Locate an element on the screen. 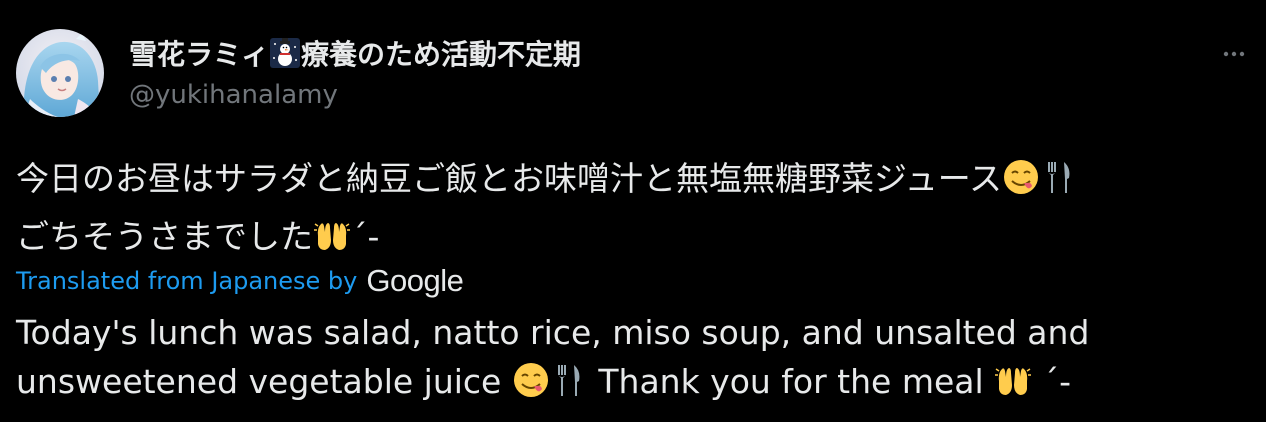 The height and width of the screenshot is (422, 1266). google-logo: Google is located at coordinates (415, 280).